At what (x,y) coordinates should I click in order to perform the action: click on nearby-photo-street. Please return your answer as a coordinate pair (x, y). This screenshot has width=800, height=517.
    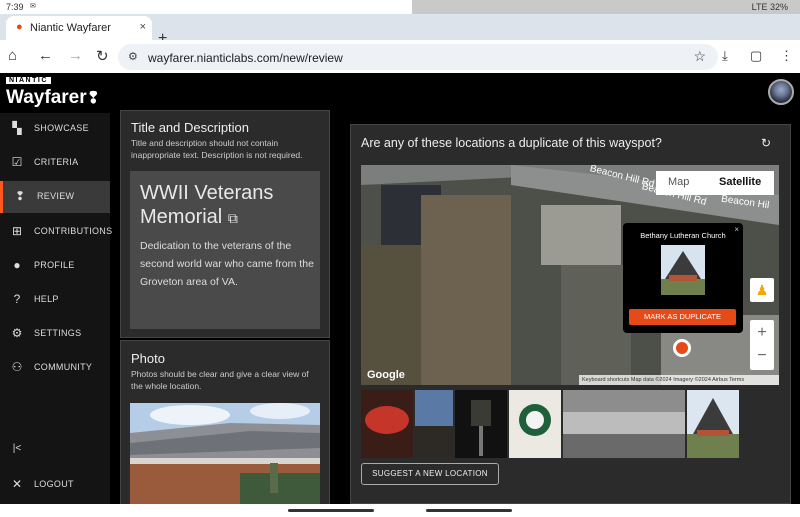
    Looking at the image, I should click on (434, 424).